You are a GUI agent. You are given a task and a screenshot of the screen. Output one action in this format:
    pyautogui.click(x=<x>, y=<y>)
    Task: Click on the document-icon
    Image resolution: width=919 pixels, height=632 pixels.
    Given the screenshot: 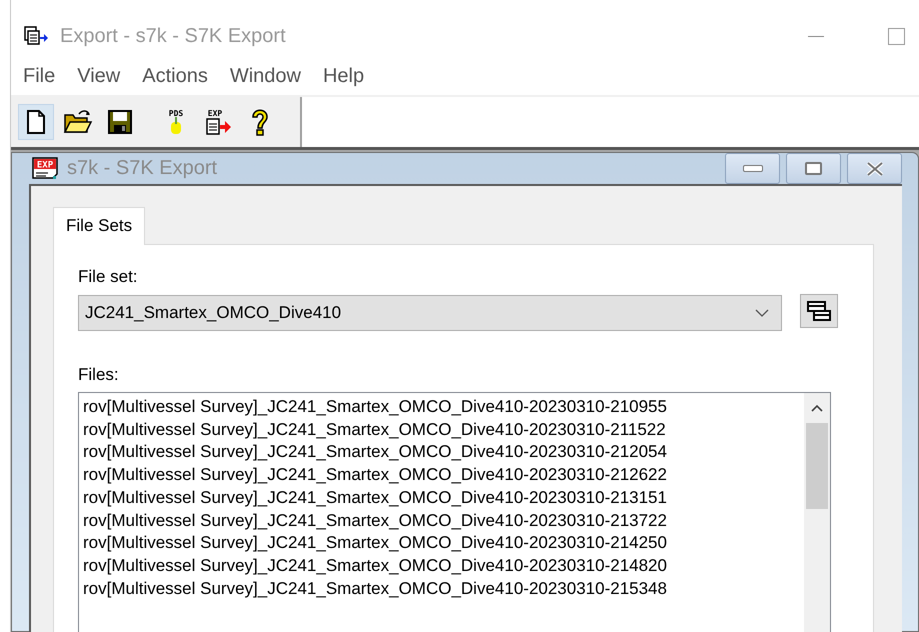 What is the action you would take?
    pyautogui.click(x=36, y=122)
    